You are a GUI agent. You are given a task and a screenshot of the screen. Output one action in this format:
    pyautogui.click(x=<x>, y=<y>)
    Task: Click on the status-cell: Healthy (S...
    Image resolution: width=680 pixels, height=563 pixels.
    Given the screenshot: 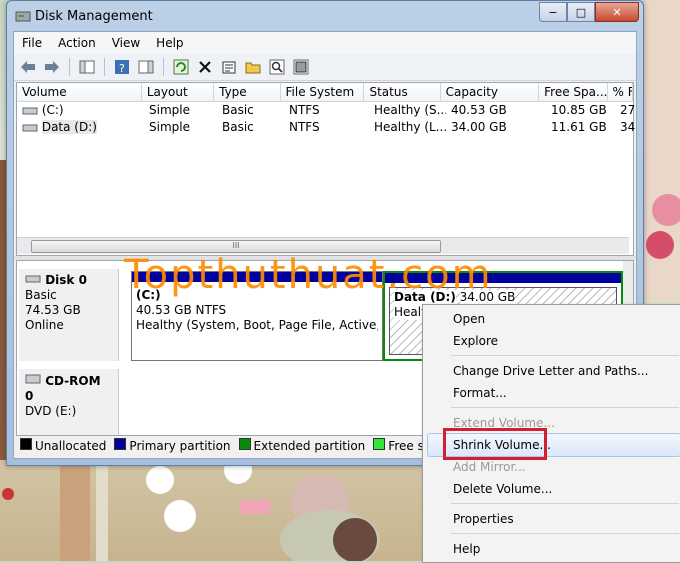 What is the action you would take?
    pyautogui.click(x=410, y=110)
    